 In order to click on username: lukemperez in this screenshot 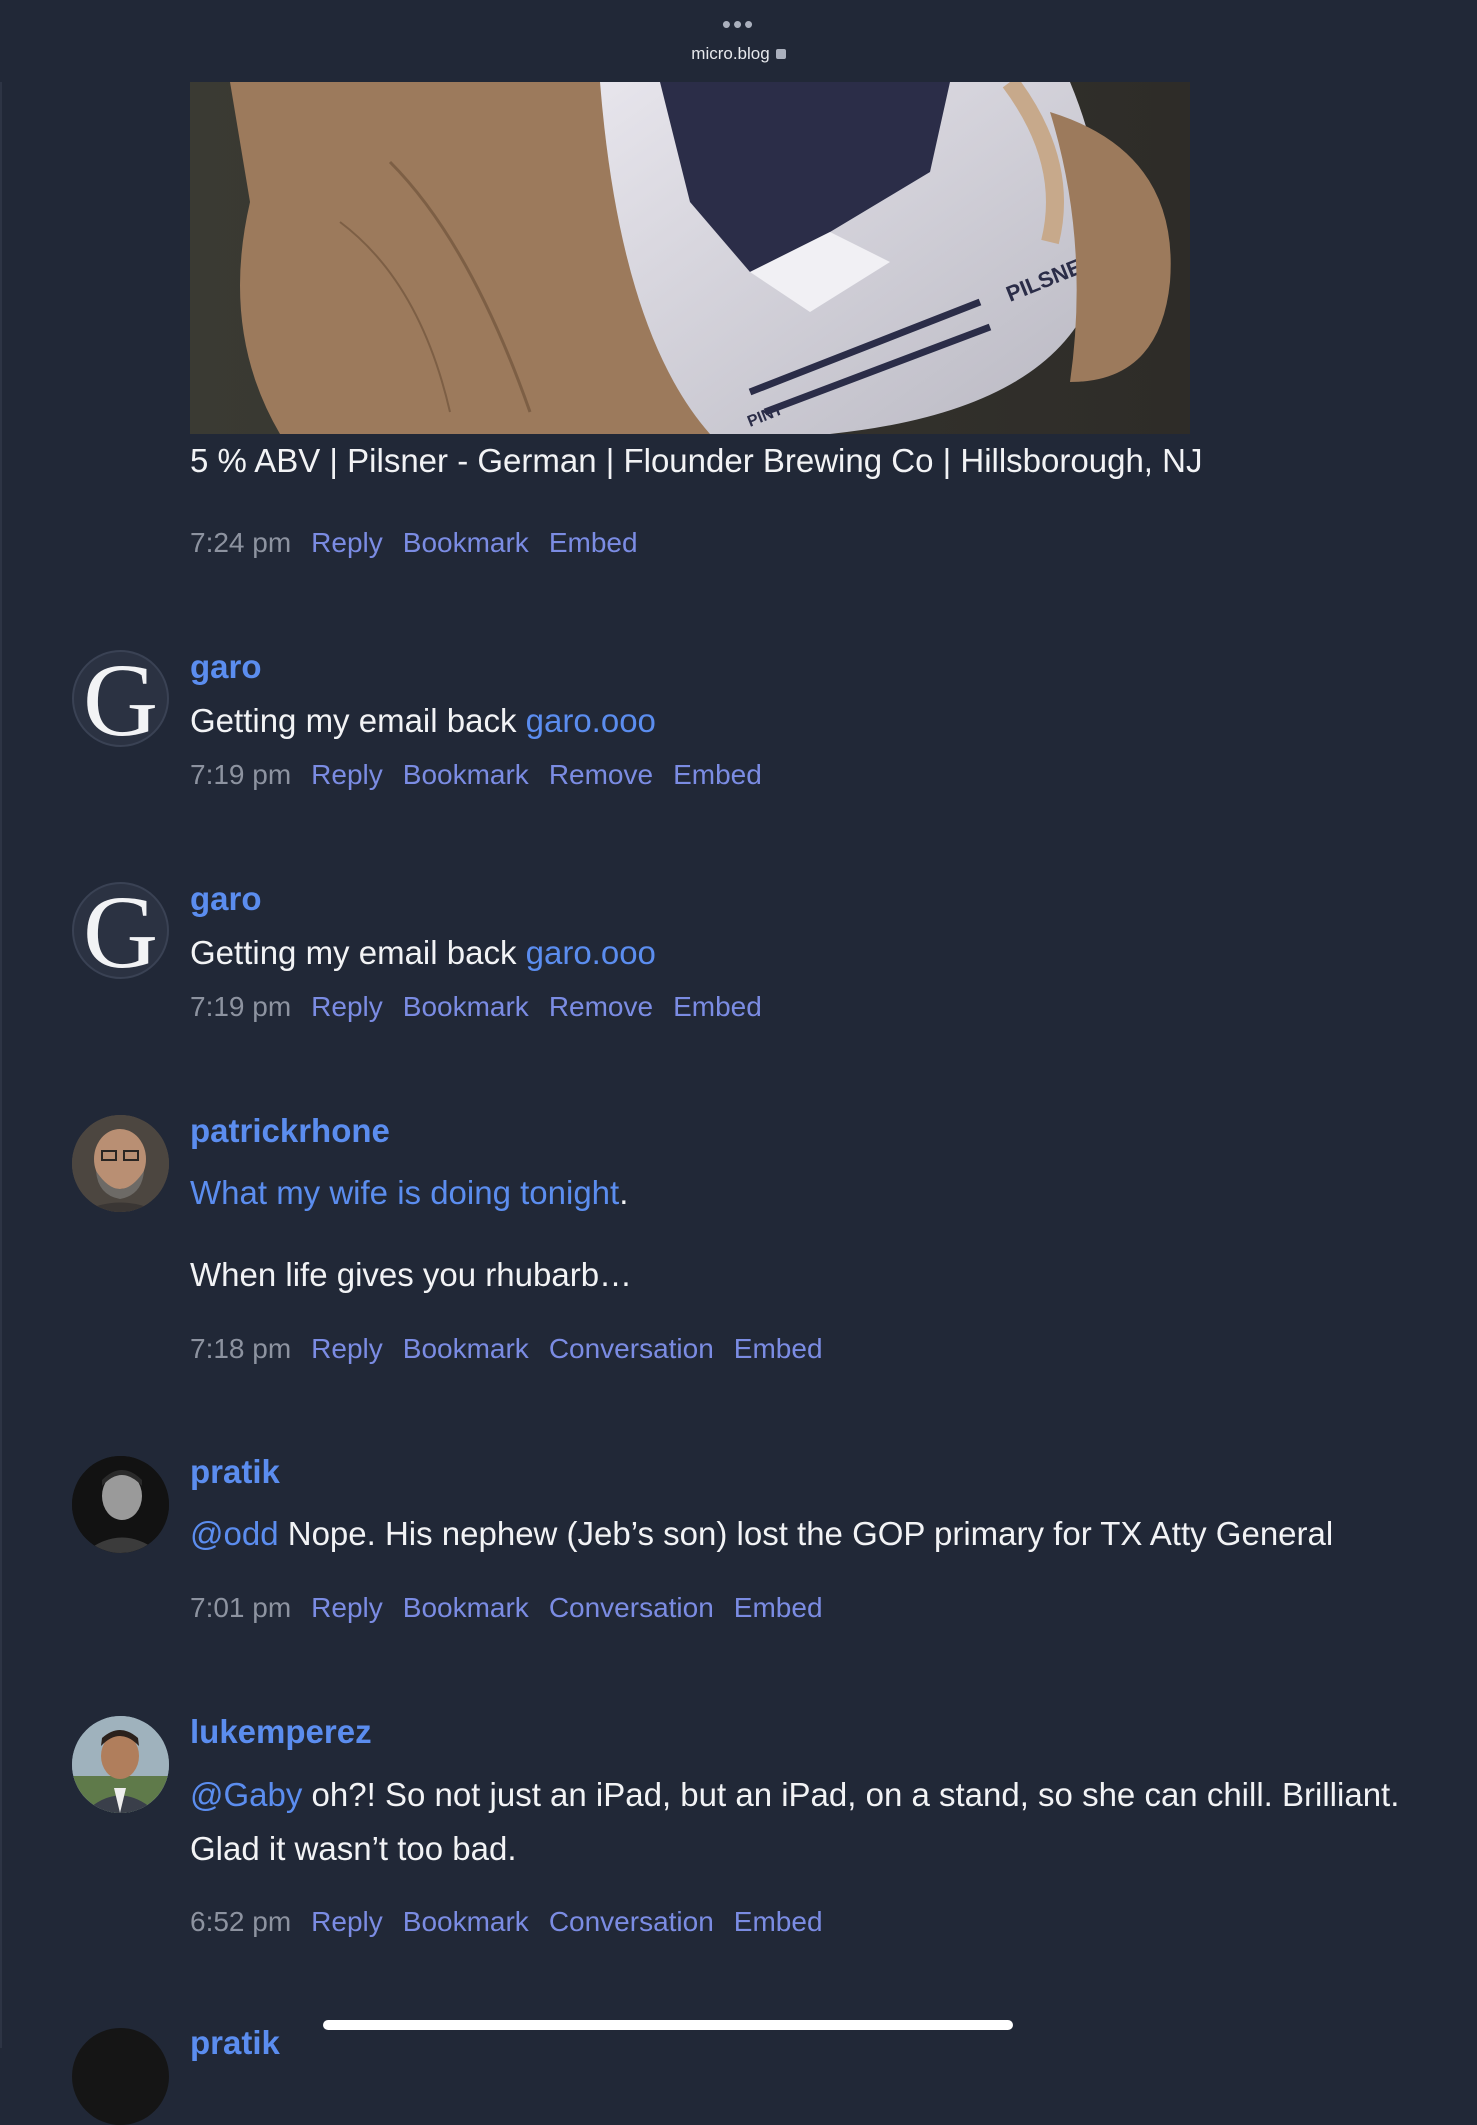, I will do `click(281, 1732)`.